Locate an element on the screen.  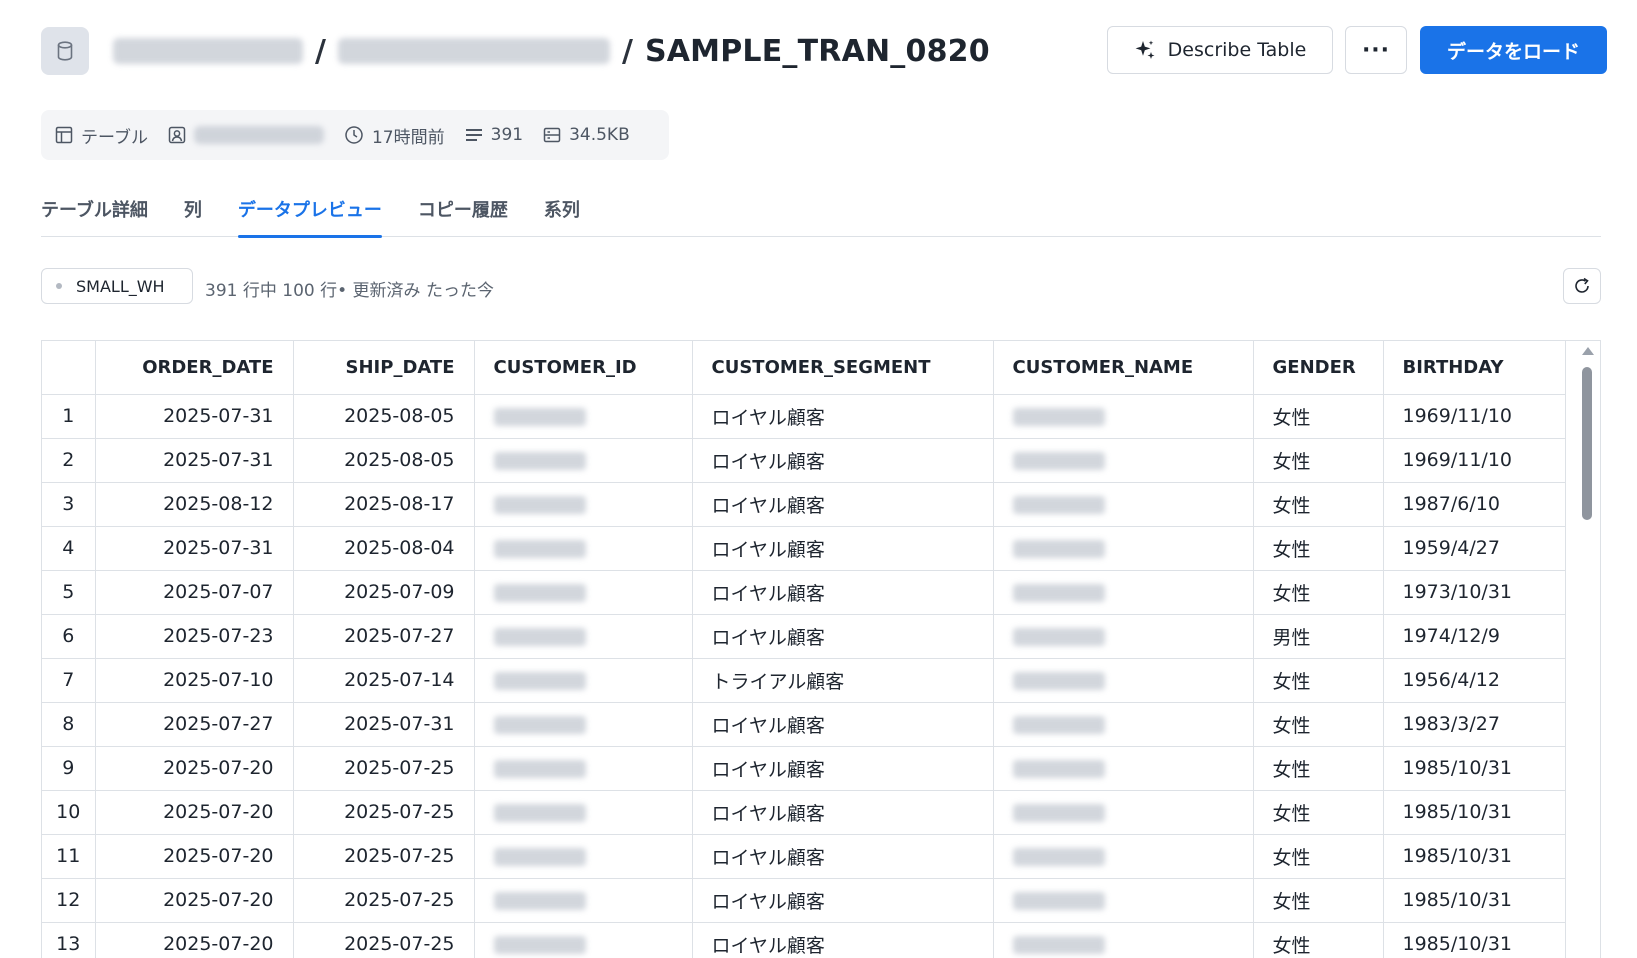
table-row: 1 2025-07-31 2025-08-05 ロイヤル顧客 女性 1969/11/10 is located at coordinates (804, 416).